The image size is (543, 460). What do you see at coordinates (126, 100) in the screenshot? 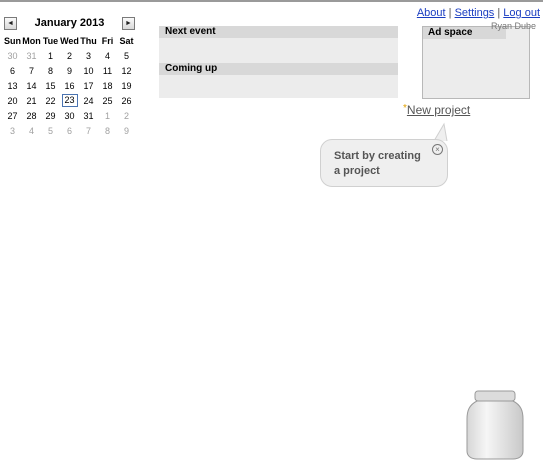
I see `calendar-day: 26` at bounding box center [126, 100].